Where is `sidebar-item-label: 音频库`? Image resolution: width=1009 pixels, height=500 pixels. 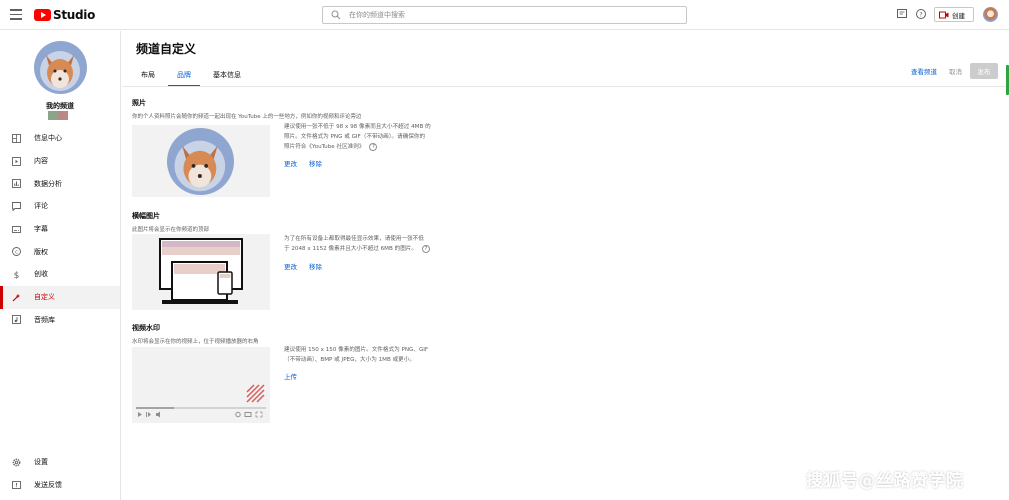
sidebar-item-label: 音频库 is located at coordinates (44, 319).